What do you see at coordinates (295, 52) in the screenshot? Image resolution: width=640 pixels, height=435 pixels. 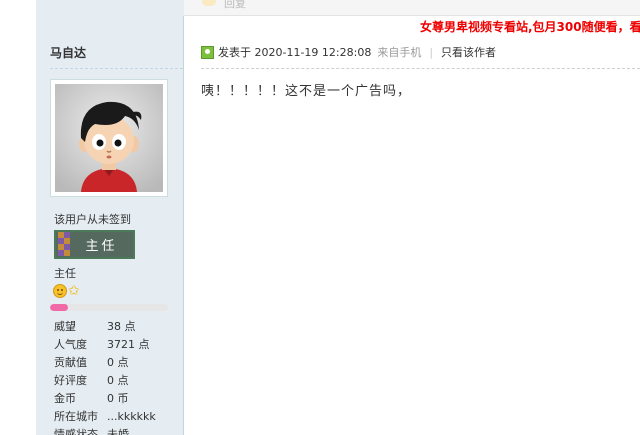 I see `post-timestamp: 发表于 2020-11-19 12:28:08` at bounding box center [295, 52].